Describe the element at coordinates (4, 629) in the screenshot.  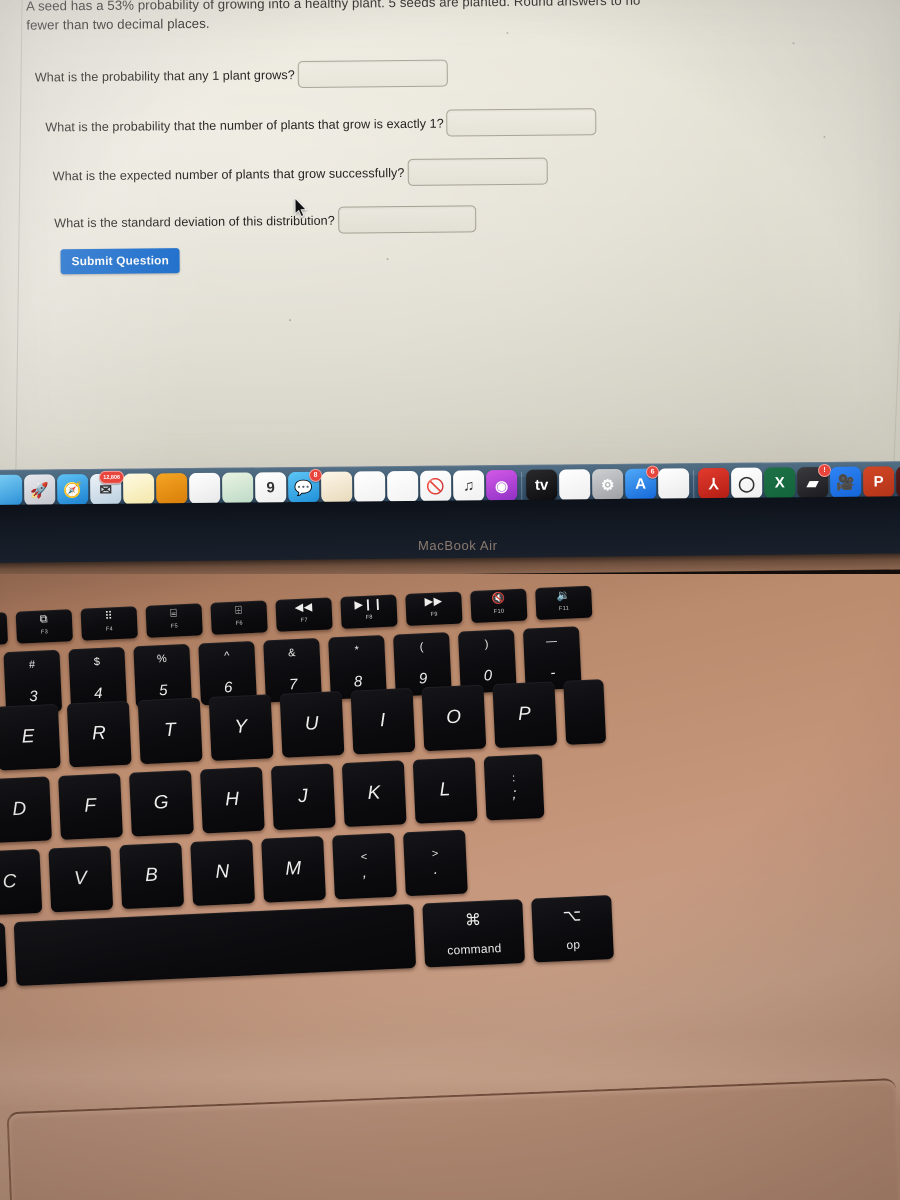
I see `brightness-up-key: ☀F2` at that location.